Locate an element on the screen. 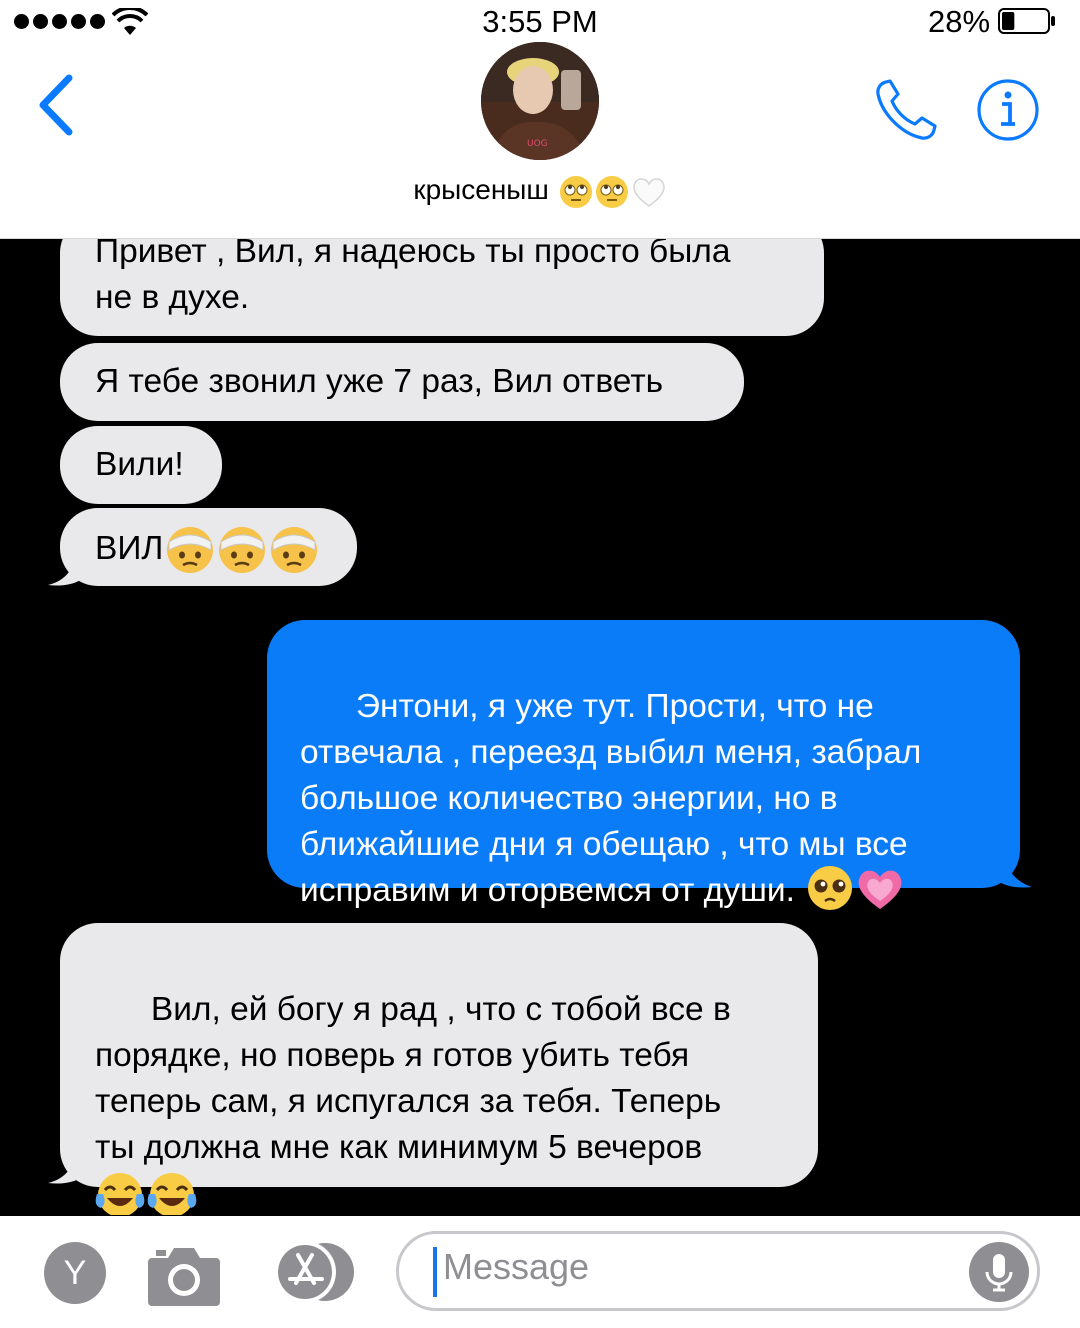 This screenshot has width=1080, height=1328. contact-name-text: крысеныш is located at coordinates (481, 189).